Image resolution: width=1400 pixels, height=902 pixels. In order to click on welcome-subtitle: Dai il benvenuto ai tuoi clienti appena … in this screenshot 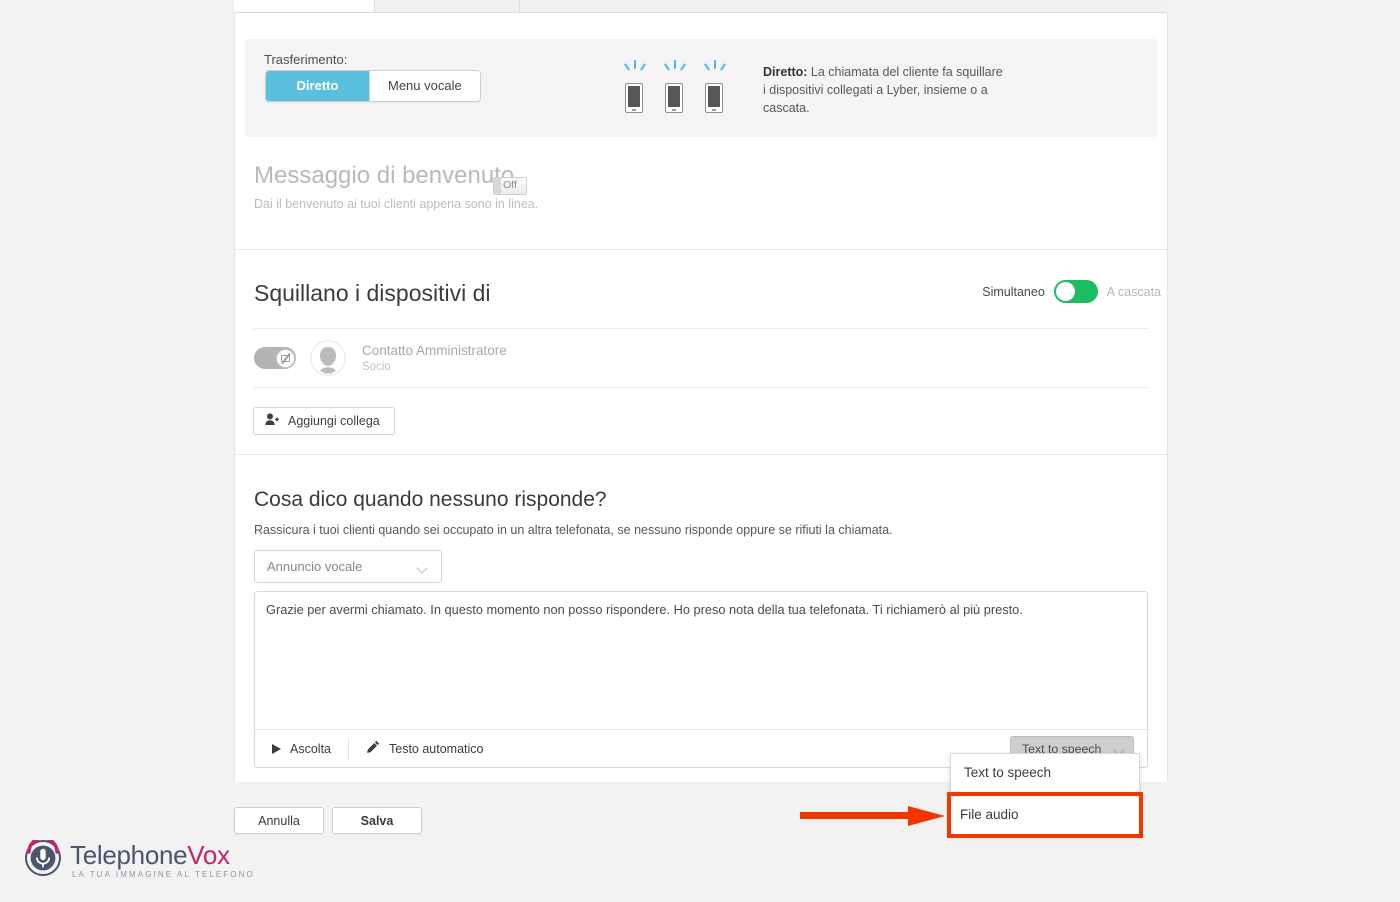, I will do `click(396, 204)`.